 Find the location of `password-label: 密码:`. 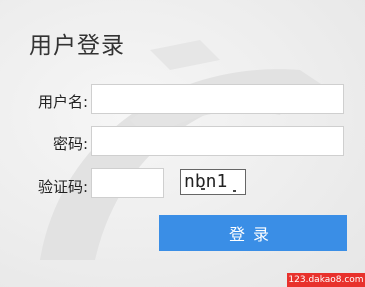

password-label: 密码: is located at coordinates (70, 144).